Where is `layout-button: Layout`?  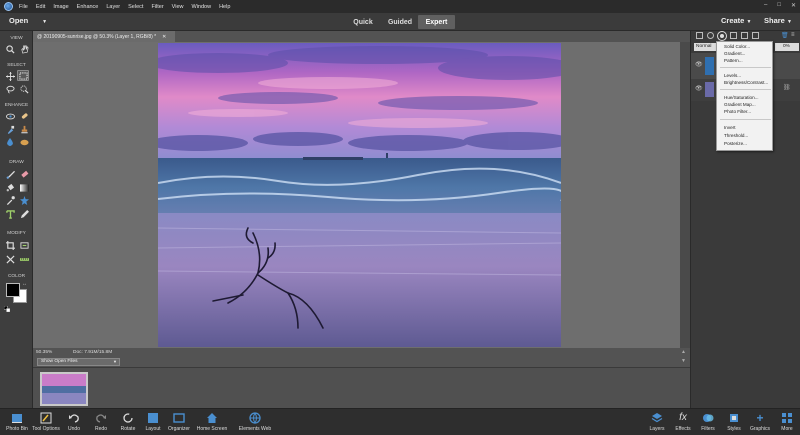 layout-button: Layout is located at coordinates (153, 423).